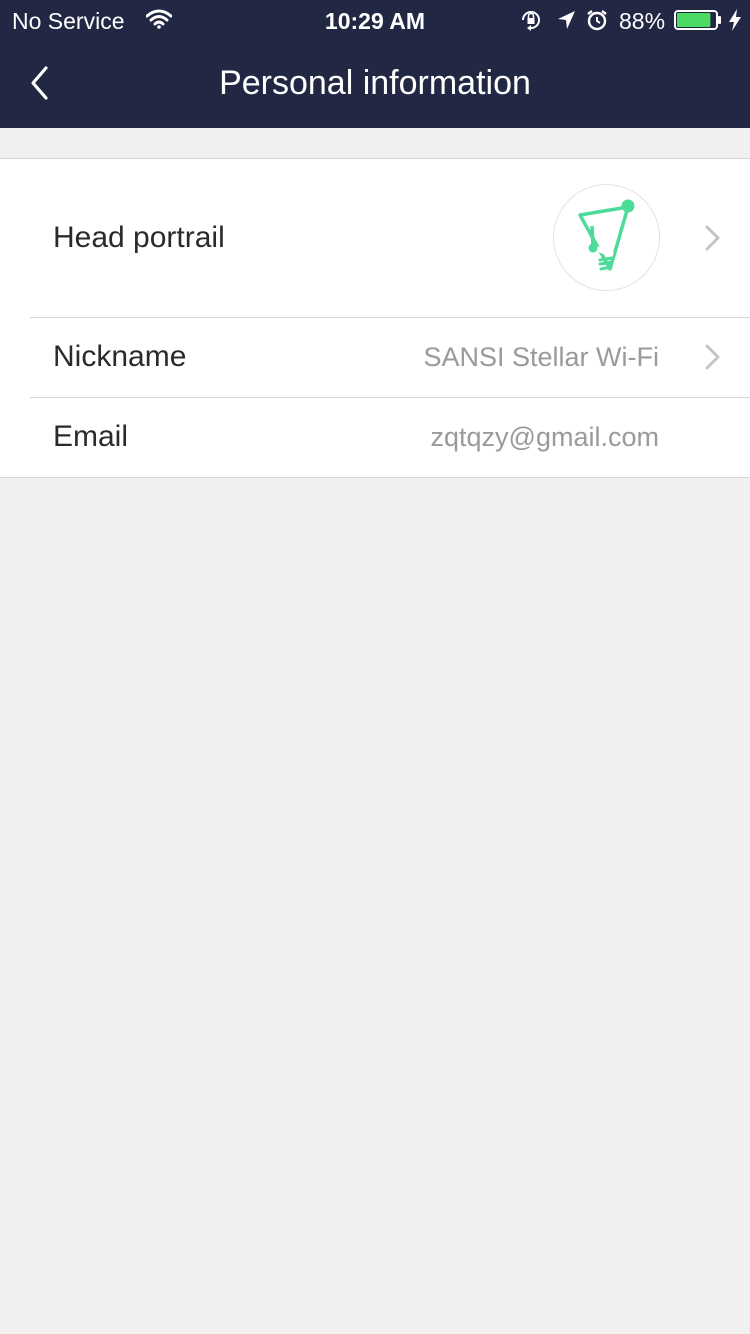 This screenshot has width=750, height=1334. I want to click on lightbulb-logo-icon, so click(606, 235).